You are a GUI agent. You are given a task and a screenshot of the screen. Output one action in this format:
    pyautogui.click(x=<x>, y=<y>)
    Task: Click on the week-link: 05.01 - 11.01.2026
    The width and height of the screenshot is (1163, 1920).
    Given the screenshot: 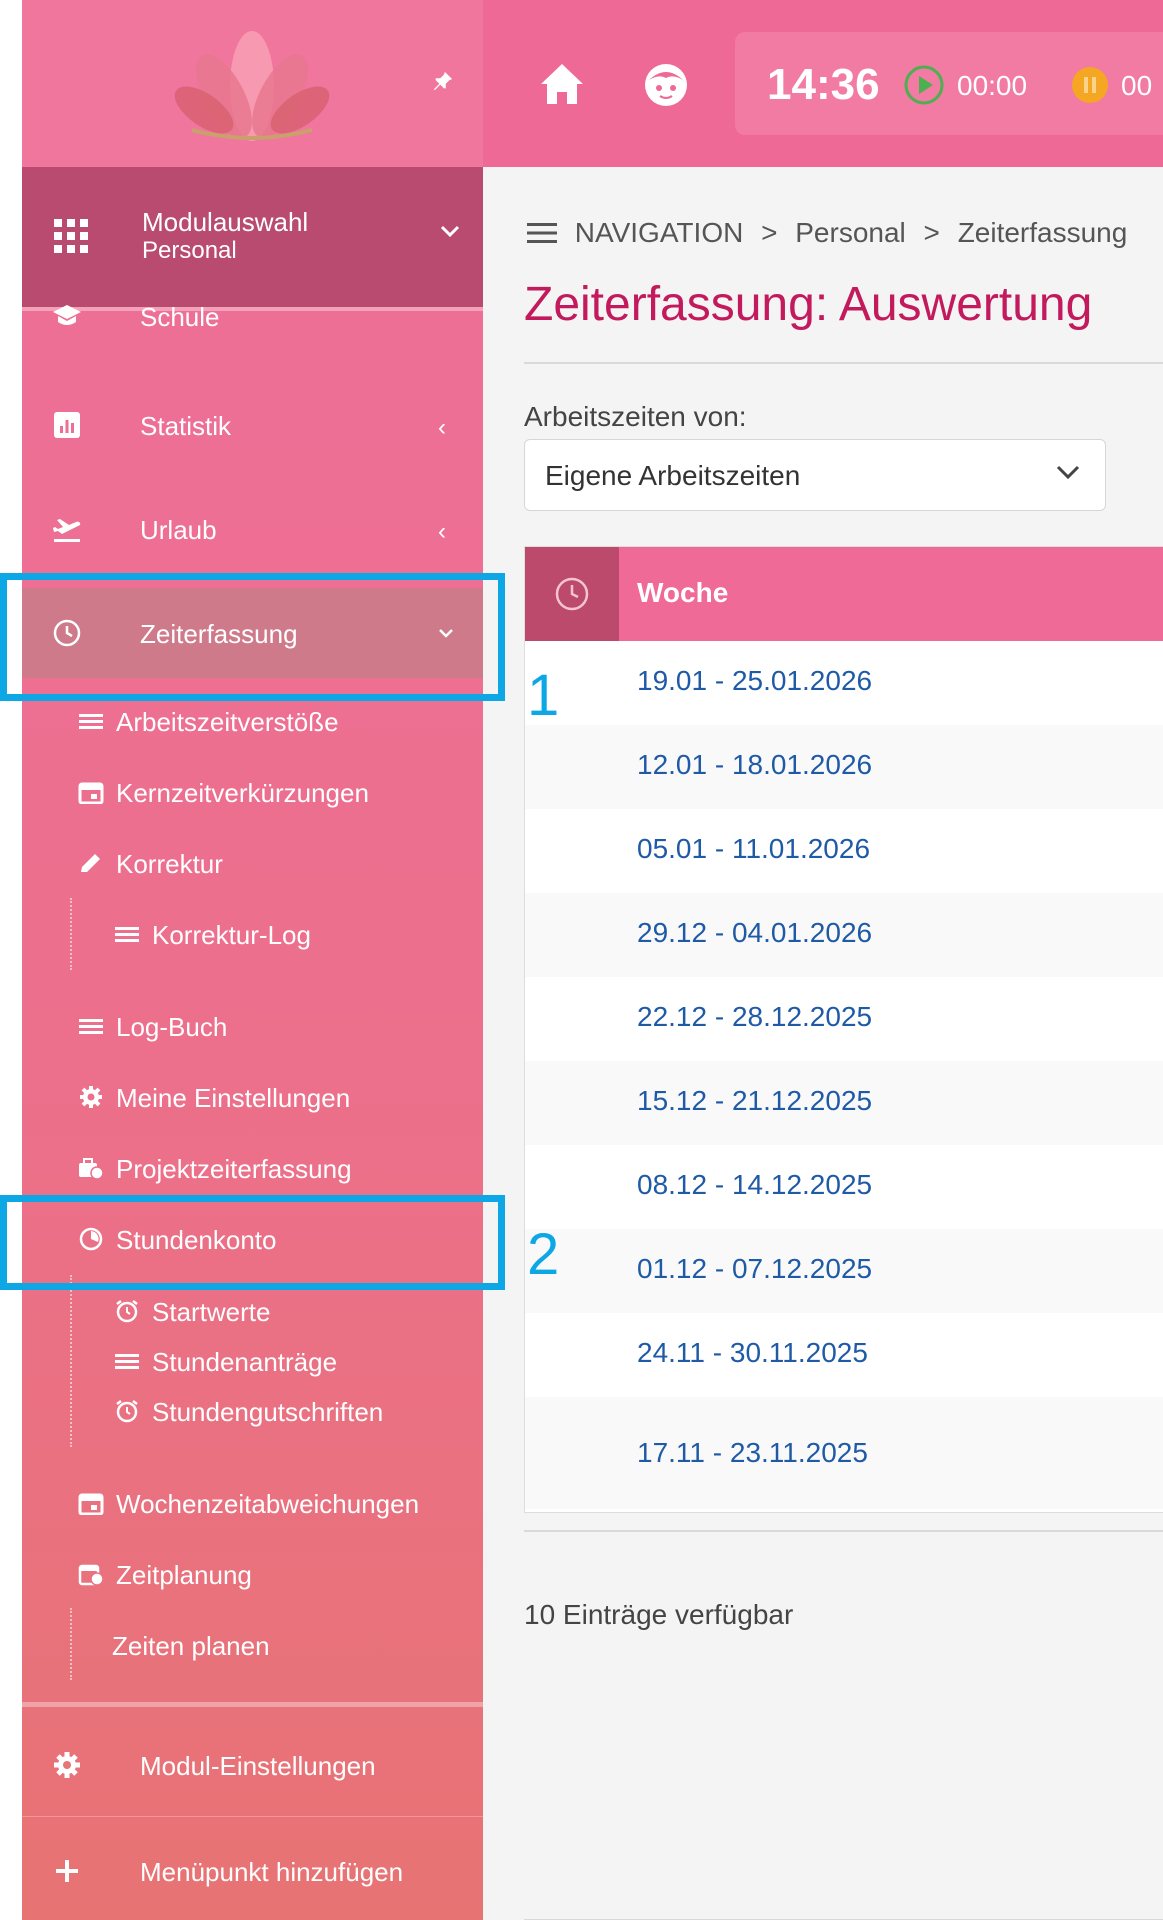 What is the action you would take?
    pyautogui.click(x=753, y=849)
    